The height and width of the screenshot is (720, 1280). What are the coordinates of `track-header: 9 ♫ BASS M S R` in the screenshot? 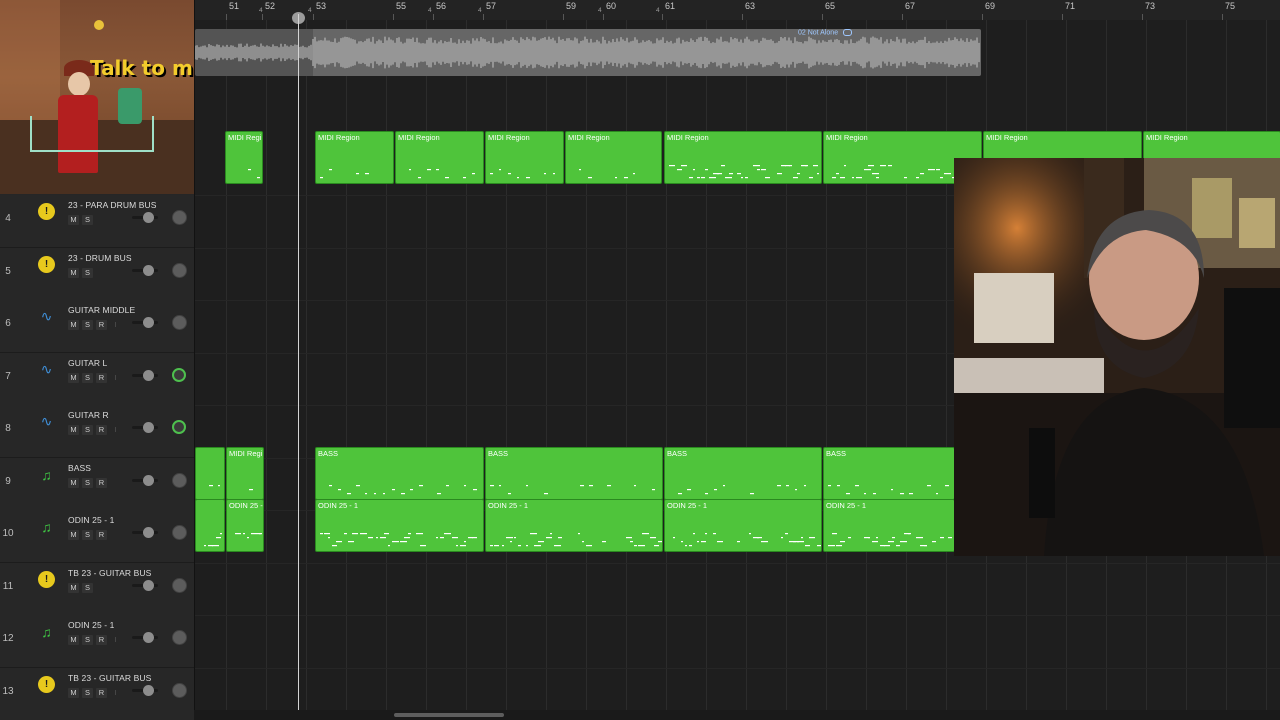 It's located at (97, 484).